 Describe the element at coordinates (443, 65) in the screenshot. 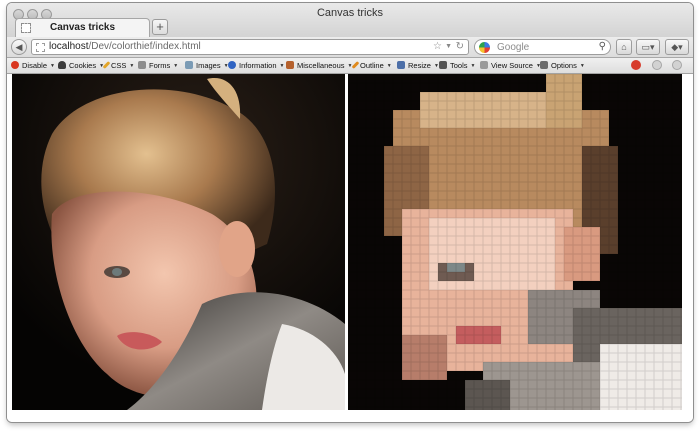

I see `tools-icon` at that location.